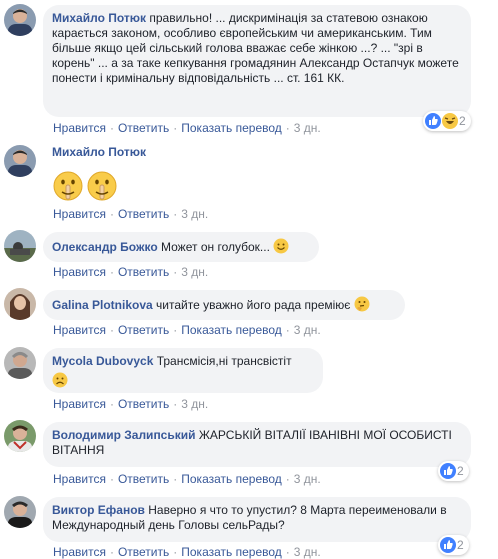 Image resolution: width=498 pixels, height=559 pixels. I want to click on comment-author: Володимир Залипський, so click(124, 435).